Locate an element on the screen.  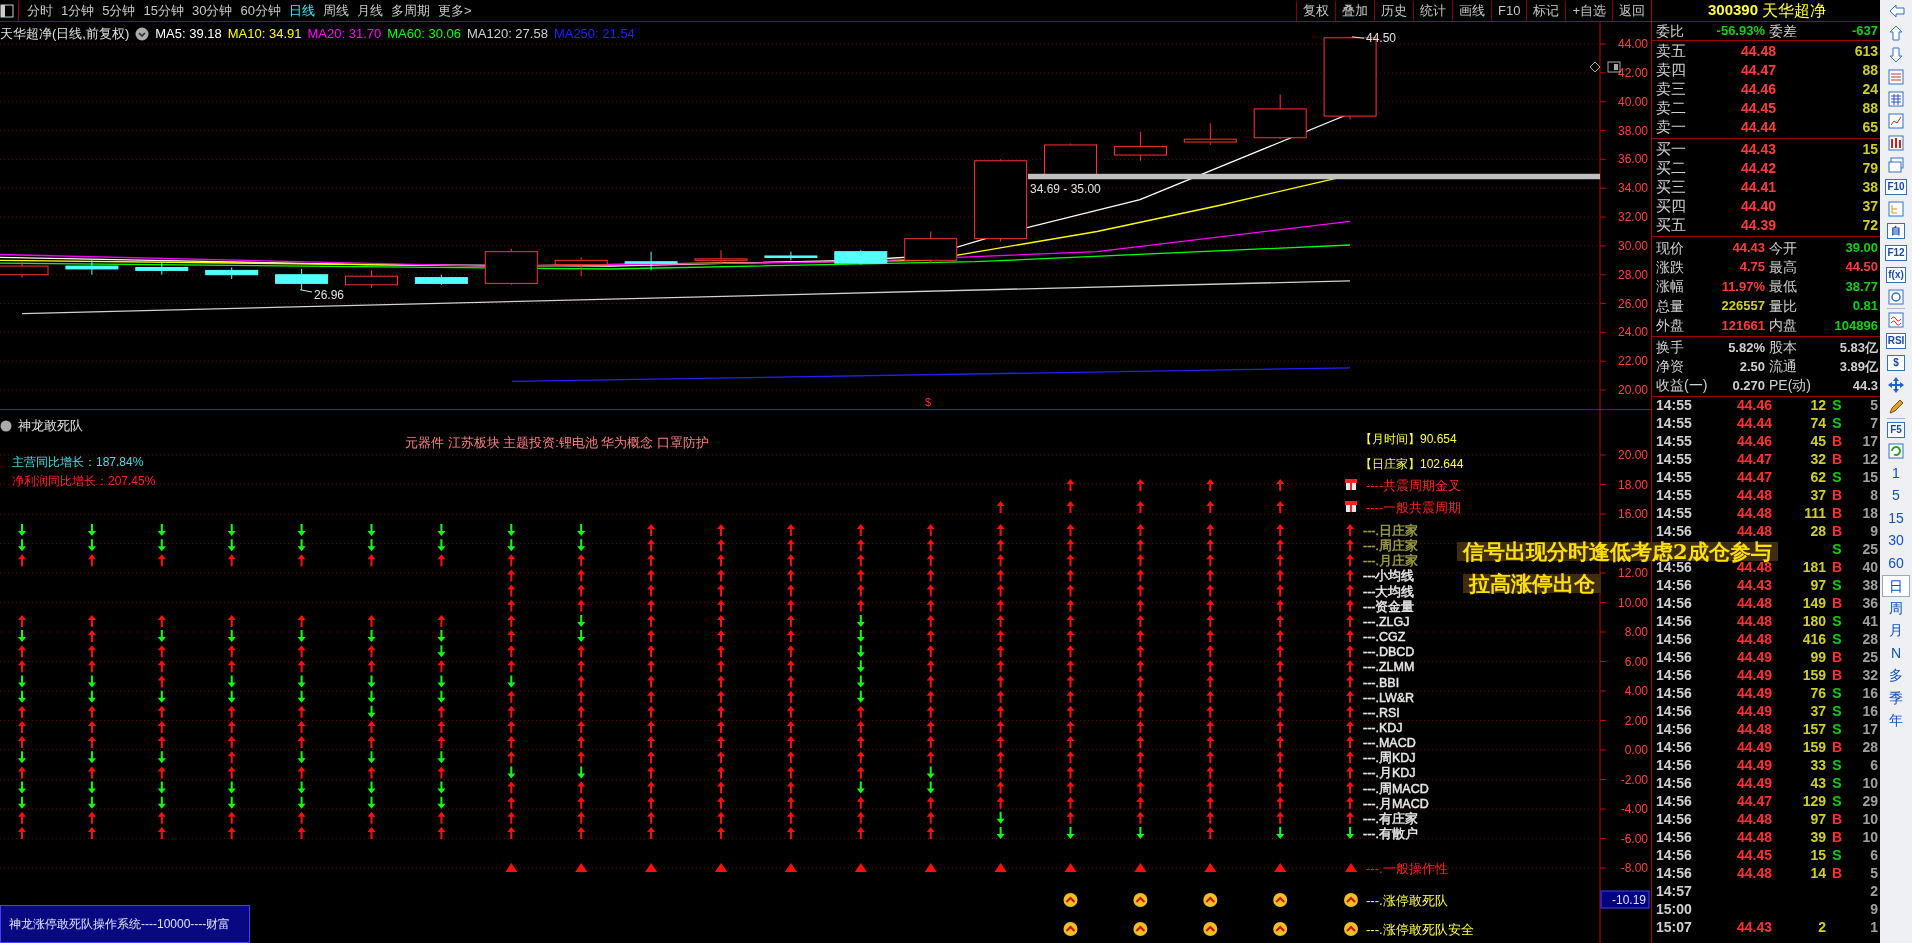
period-button: 周 is located at coordinates (1896, 608).